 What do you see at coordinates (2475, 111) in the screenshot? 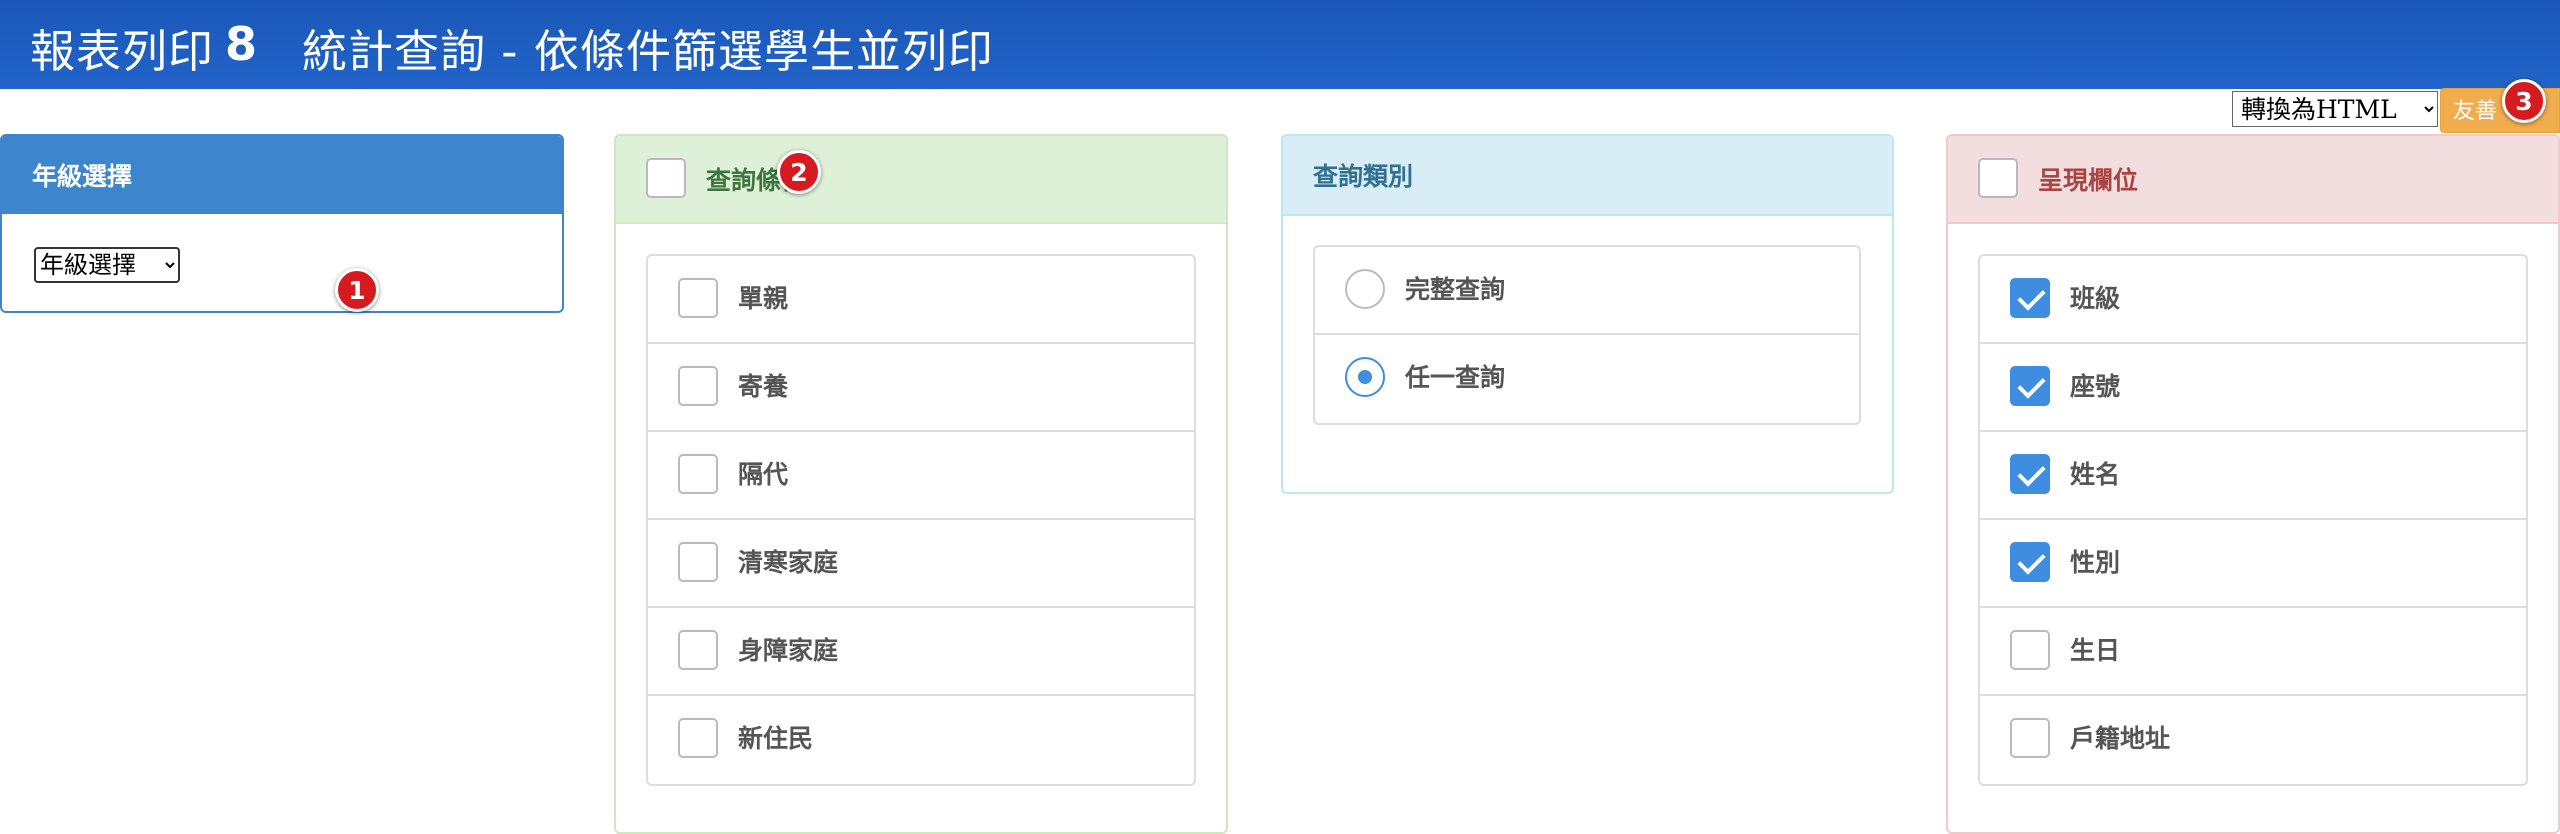
I see `friendly-print-label: 友善` at bounding box center [2475, 111].